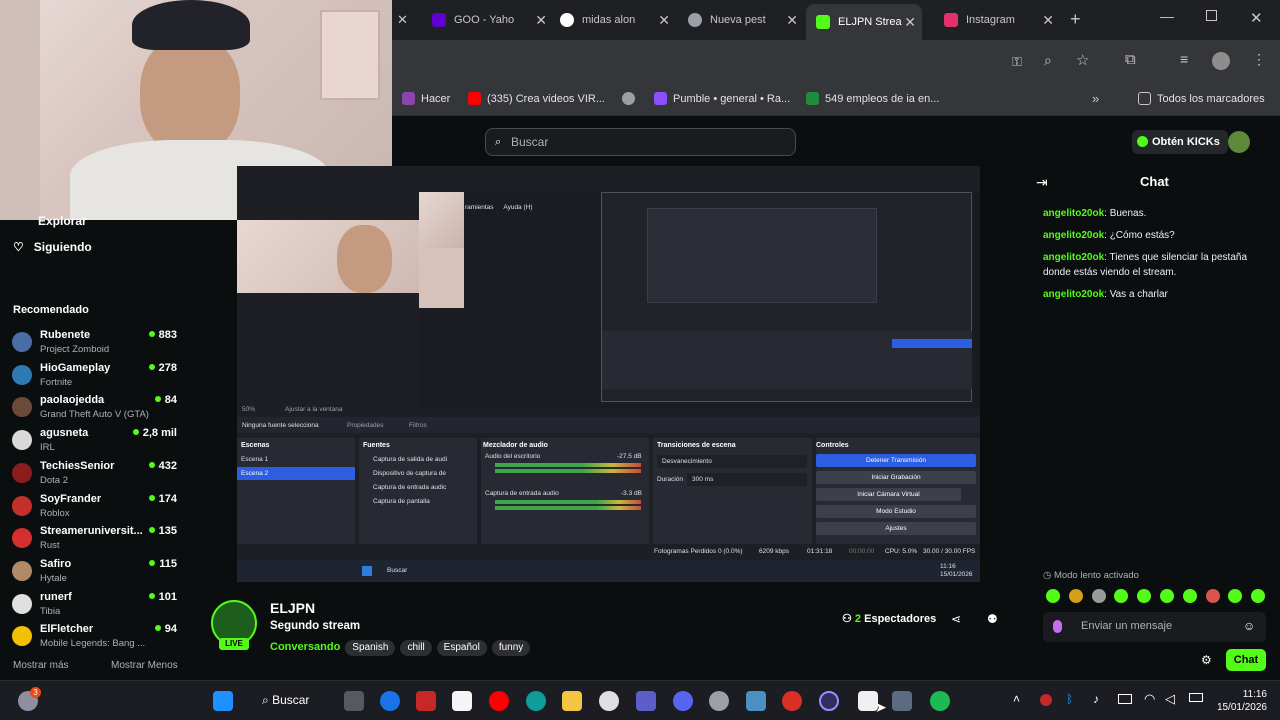  What do you see at coordinates (1149, 699) in the screenshot?
I see `wifi-icon: ◠` at bounding box center [1149, 699].